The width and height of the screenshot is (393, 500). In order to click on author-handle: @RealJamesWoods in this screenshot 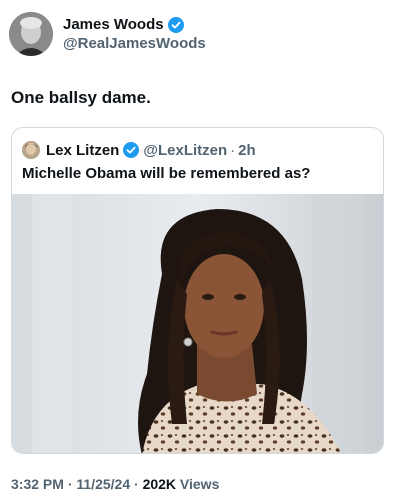, I will do `click(134, 43)`.